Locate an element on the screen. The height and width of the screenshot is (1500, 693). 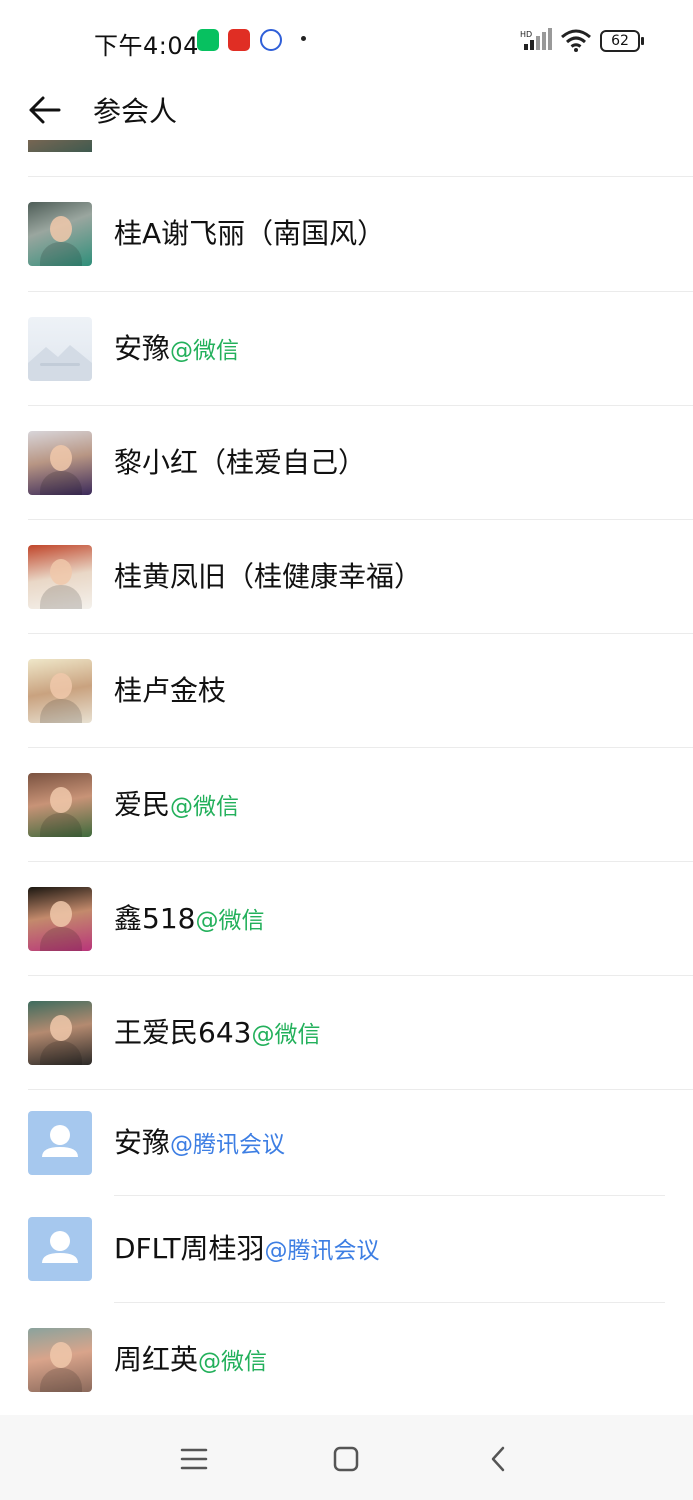
back-icon is located at coordinates (498, 1459).